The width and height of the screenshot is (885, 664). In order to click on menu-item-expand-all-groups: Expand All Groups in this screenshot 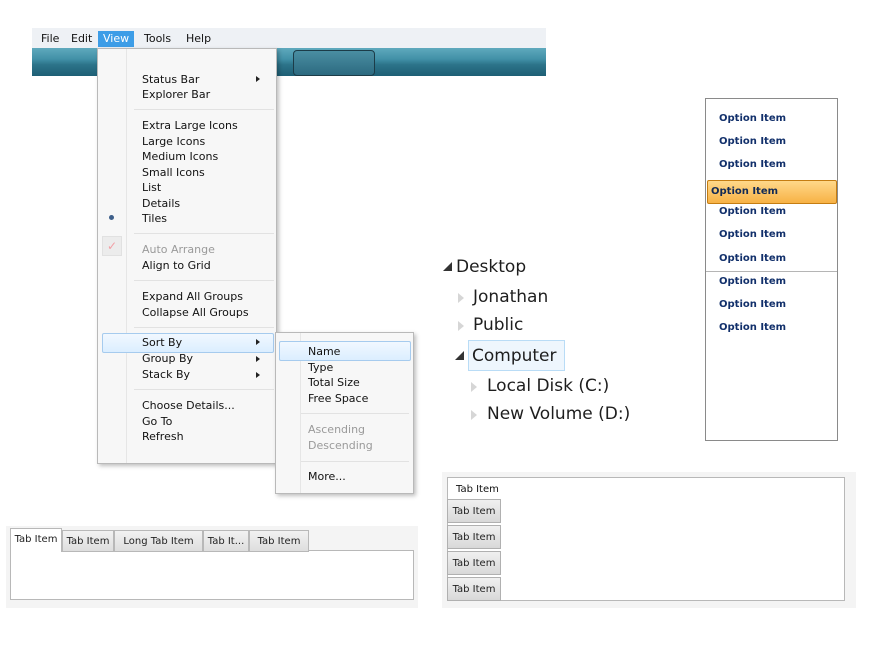, I will do `click(192, 296)`.